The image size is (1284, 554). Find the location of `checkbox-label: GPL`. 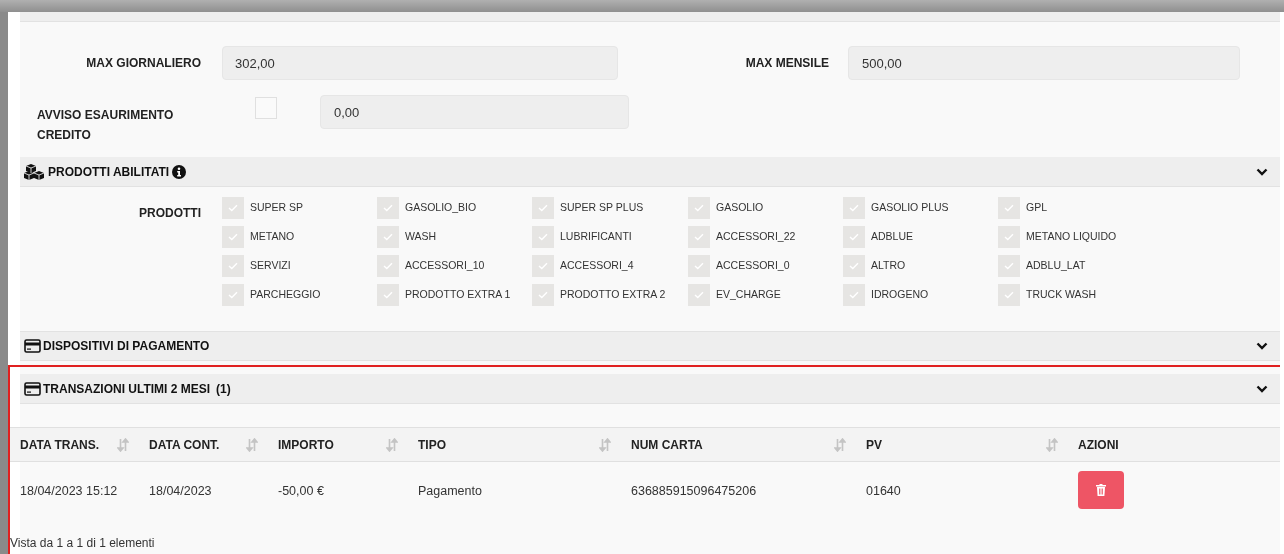

checkbox-label: GPL is located at coordinates (1036, 208).